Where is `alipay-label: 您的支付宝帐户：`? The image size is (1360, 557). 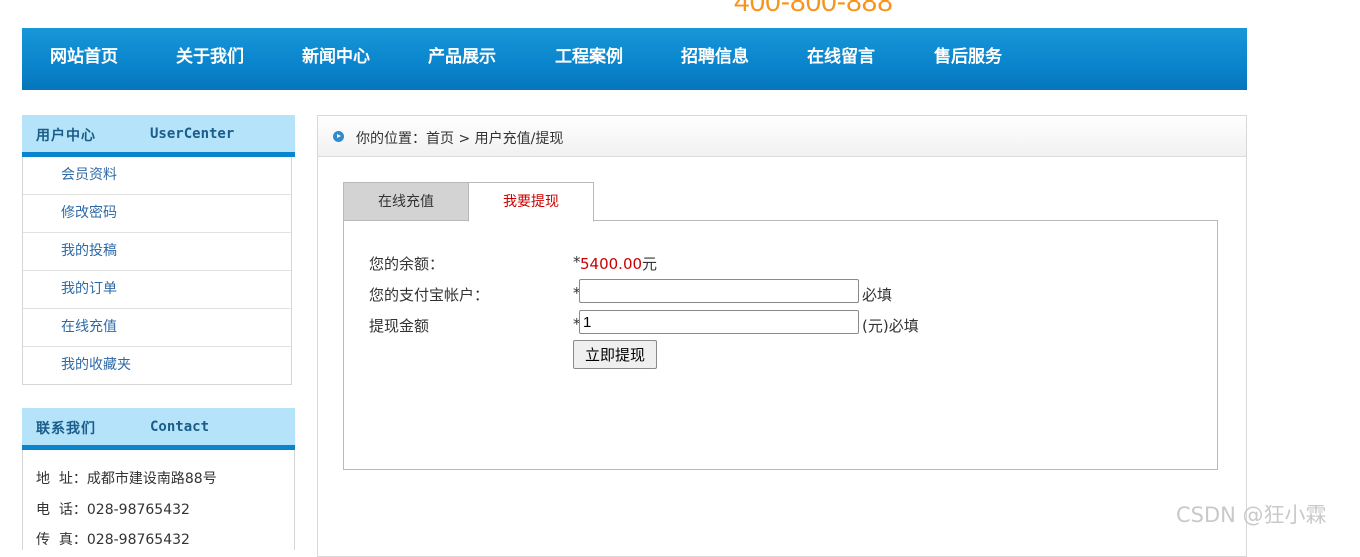
alipay-label: 您的支付宝帐户： is located at coordinates (429, 295).